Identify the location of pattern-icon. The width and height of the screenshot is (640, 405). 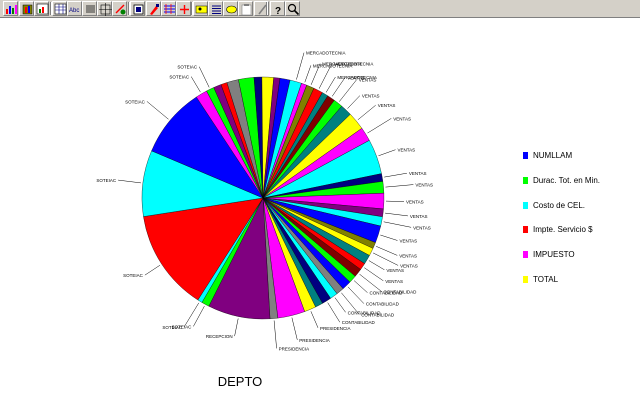
(169, 9).